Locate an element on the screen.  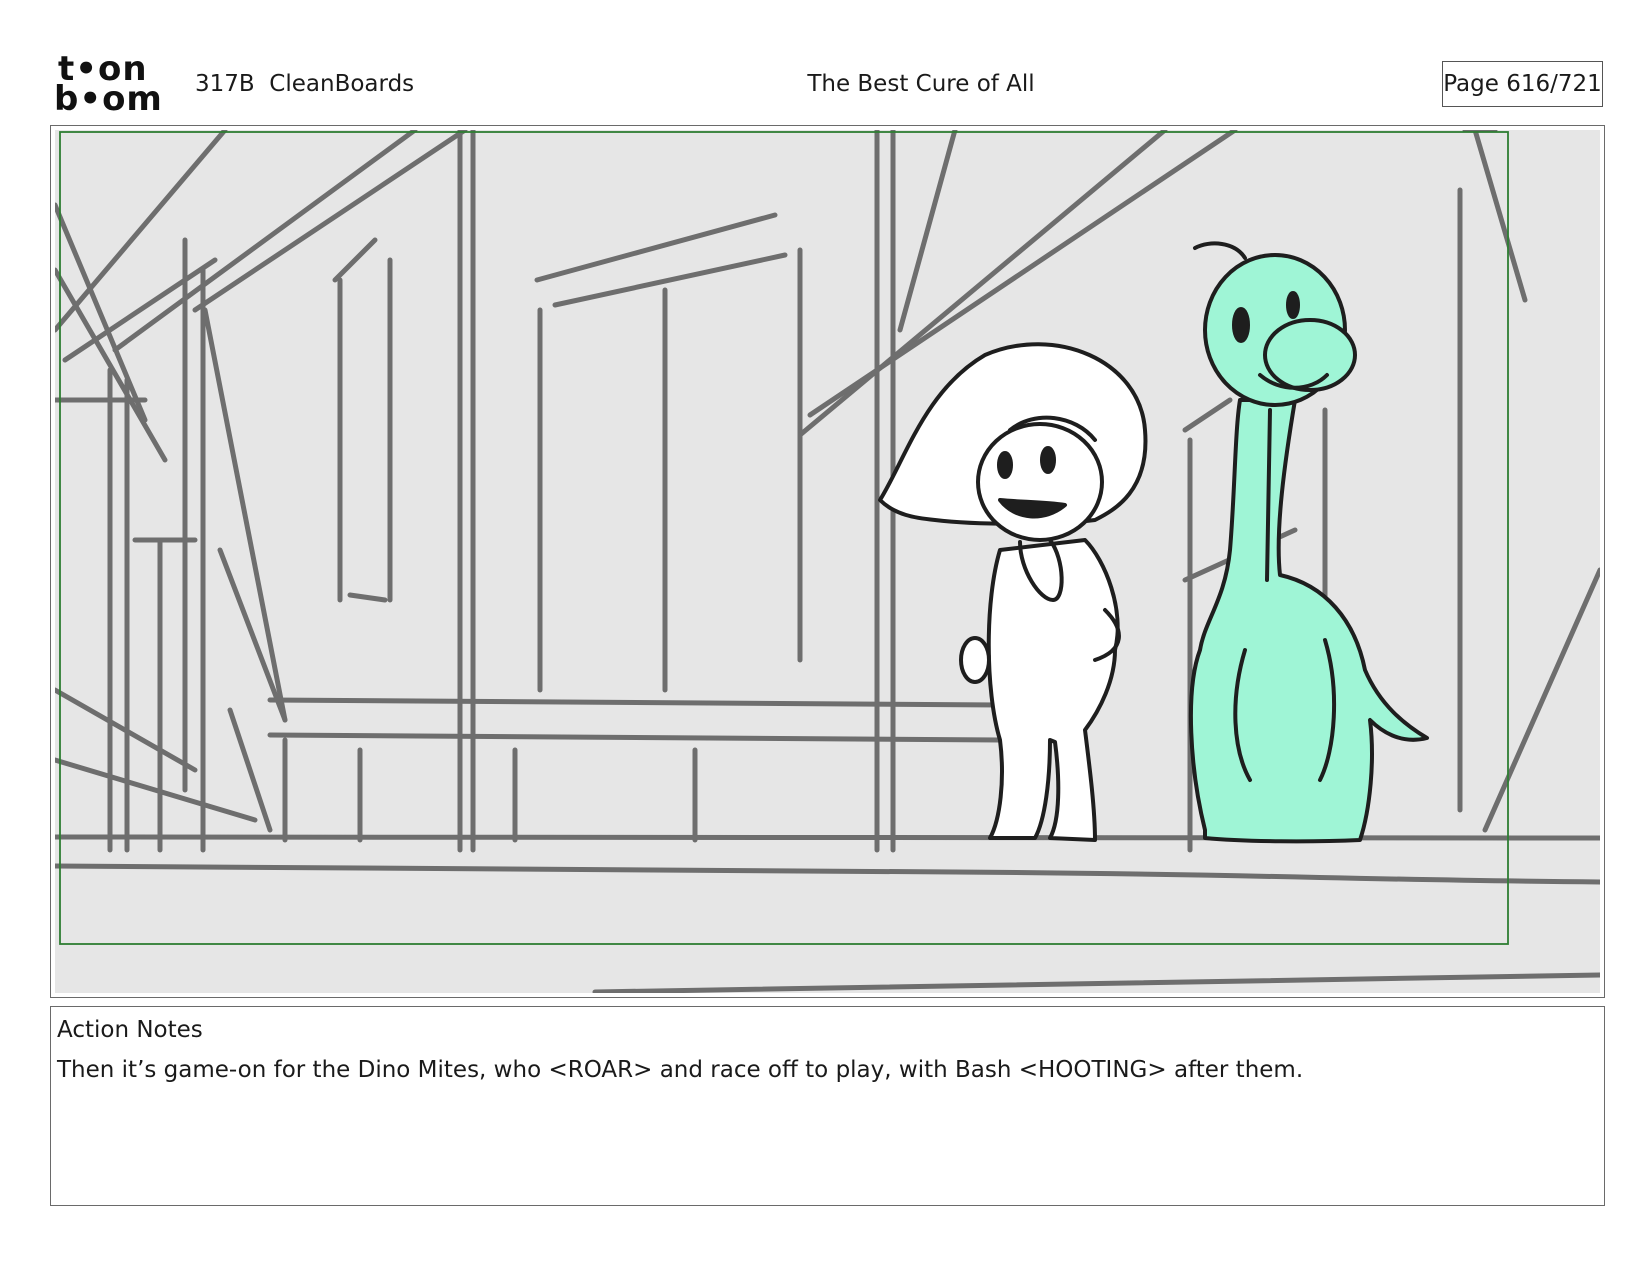
girl-eye-left is located at coordinates (1005, 465).